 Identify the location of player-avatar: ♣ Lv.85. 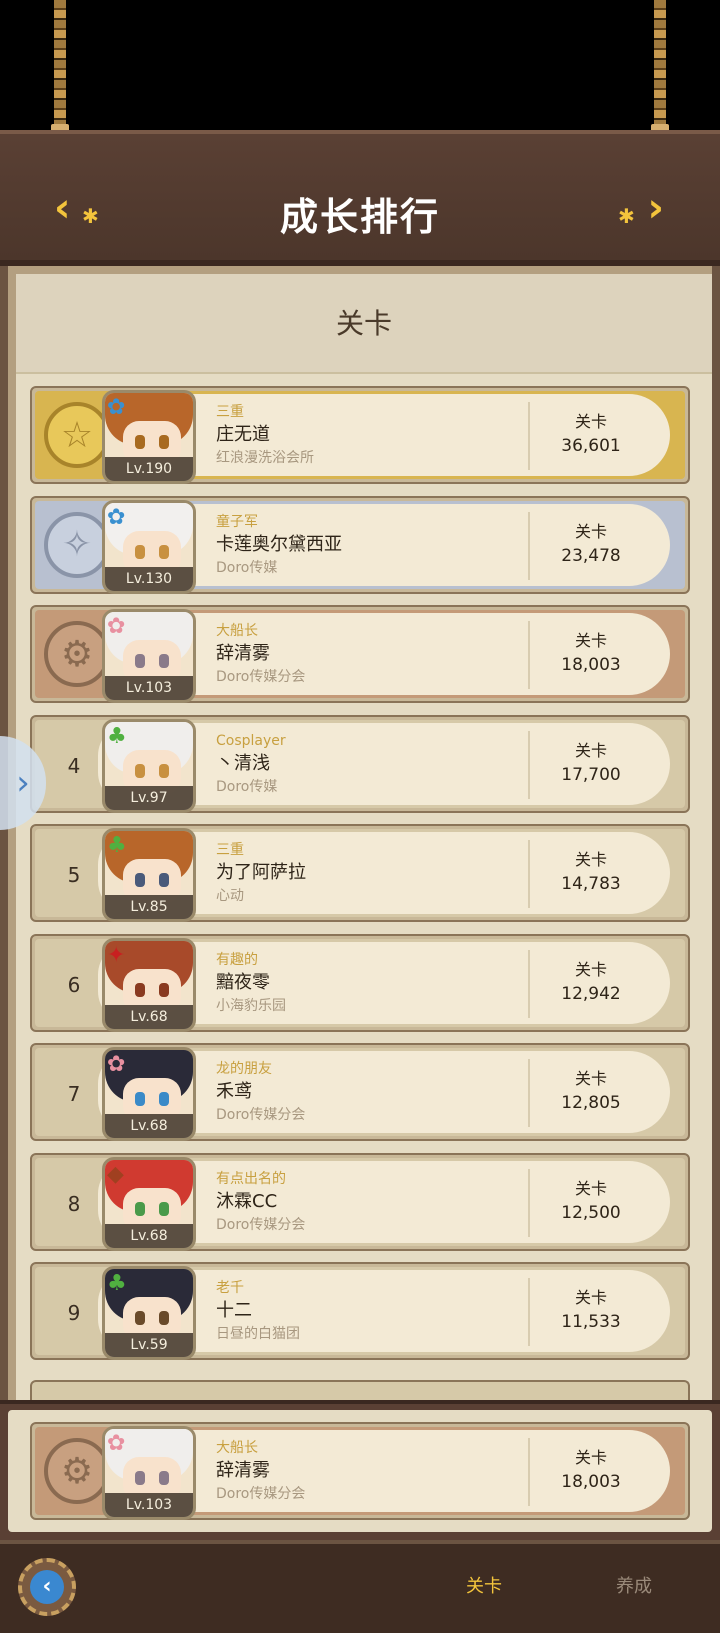
(149, 875).